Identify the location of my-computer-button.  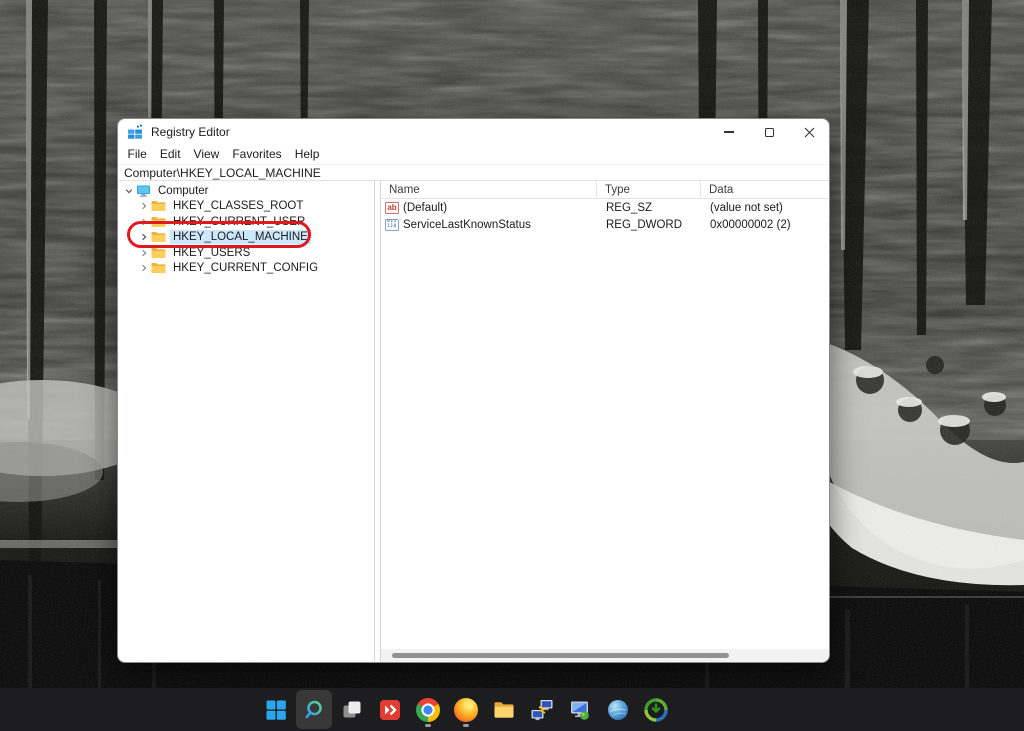
(580, 709).